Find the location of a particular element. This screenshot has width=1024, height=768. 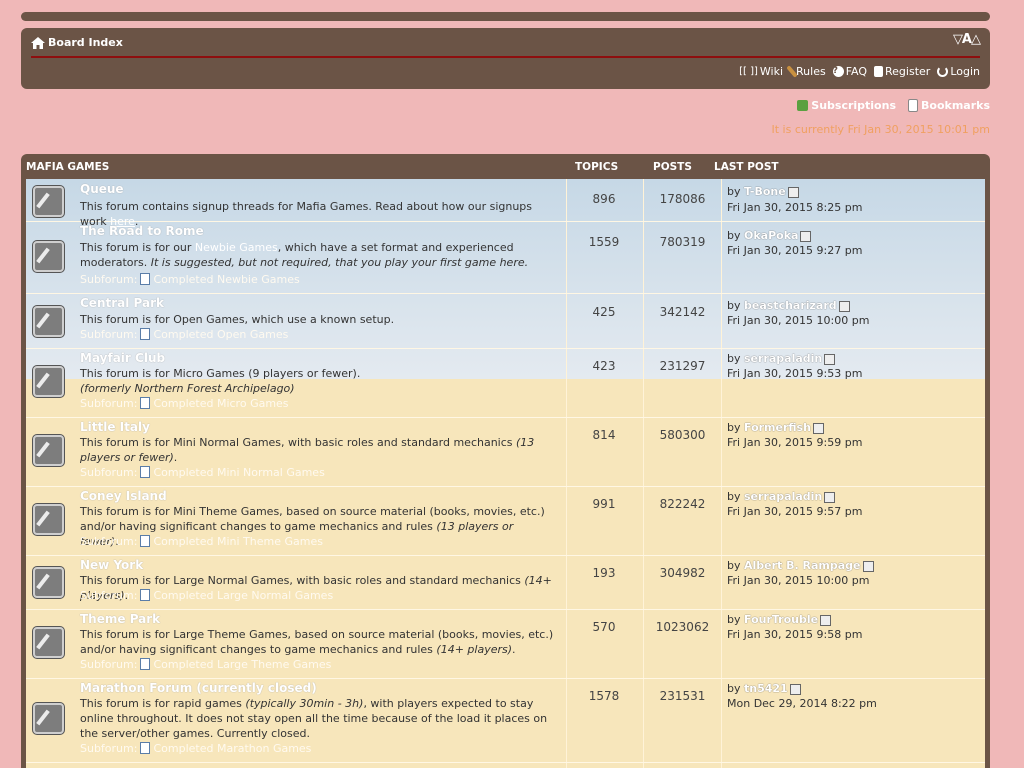

font-size-control: ▽A△ is located at coordinates (967, 39).